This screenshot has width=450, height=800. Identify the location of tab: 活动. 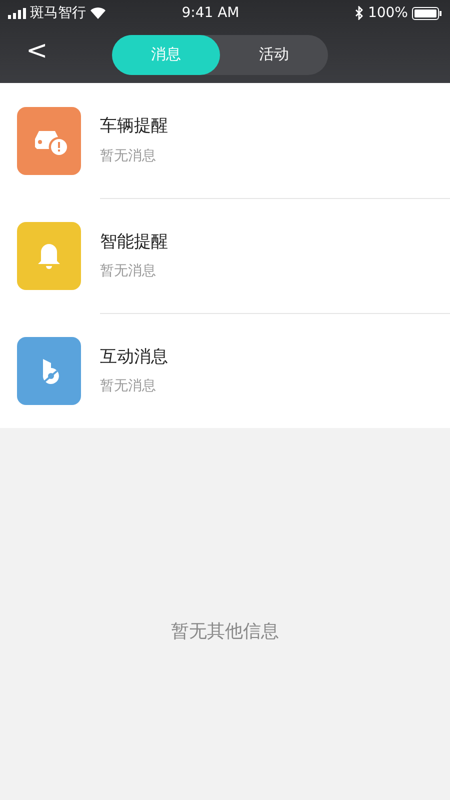
(274, 54).